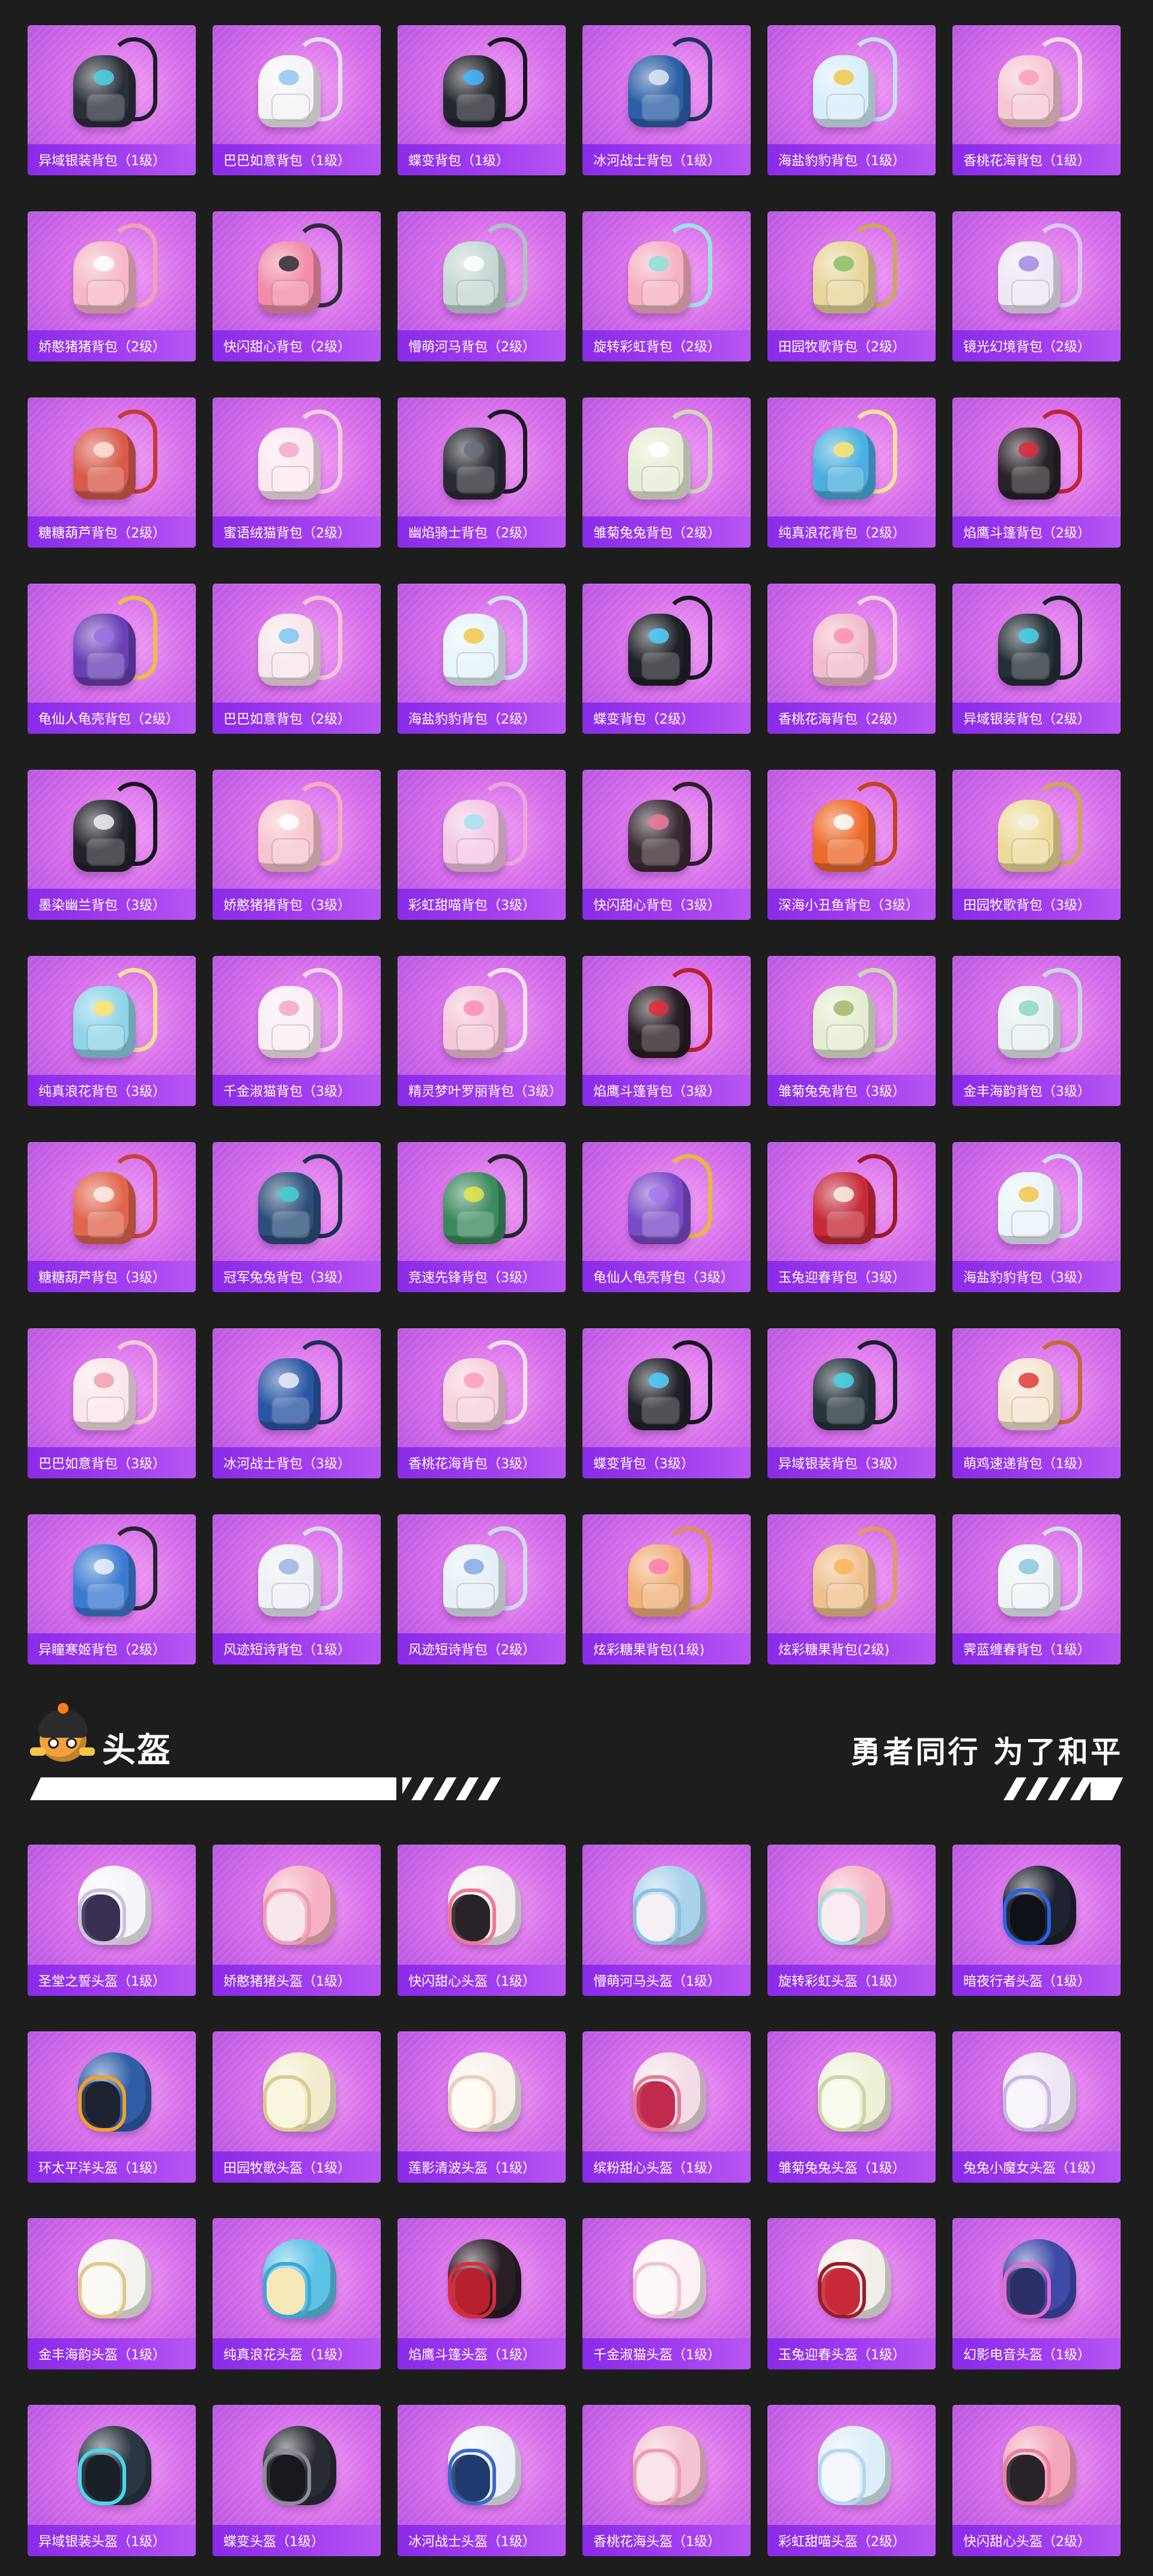 The height and width of the screenshot is (2576, 1153). What do you see at coordinates (851, 659) in the screenshot?
I see `backpack-card: 香桃花海背包（2级）` at bounding box center [851, 659].